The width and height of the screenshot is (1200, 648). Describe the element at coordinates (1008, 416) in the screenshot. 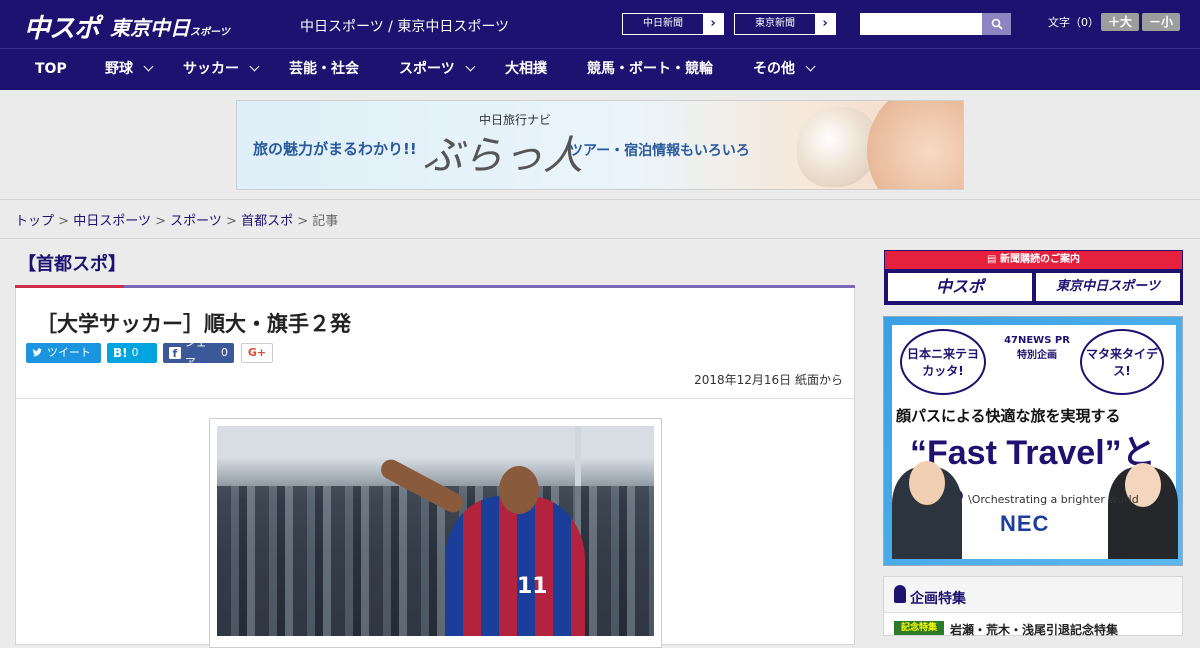

I see `ad-line-1: 顔パスによる快適な旅を実現する` at that location.